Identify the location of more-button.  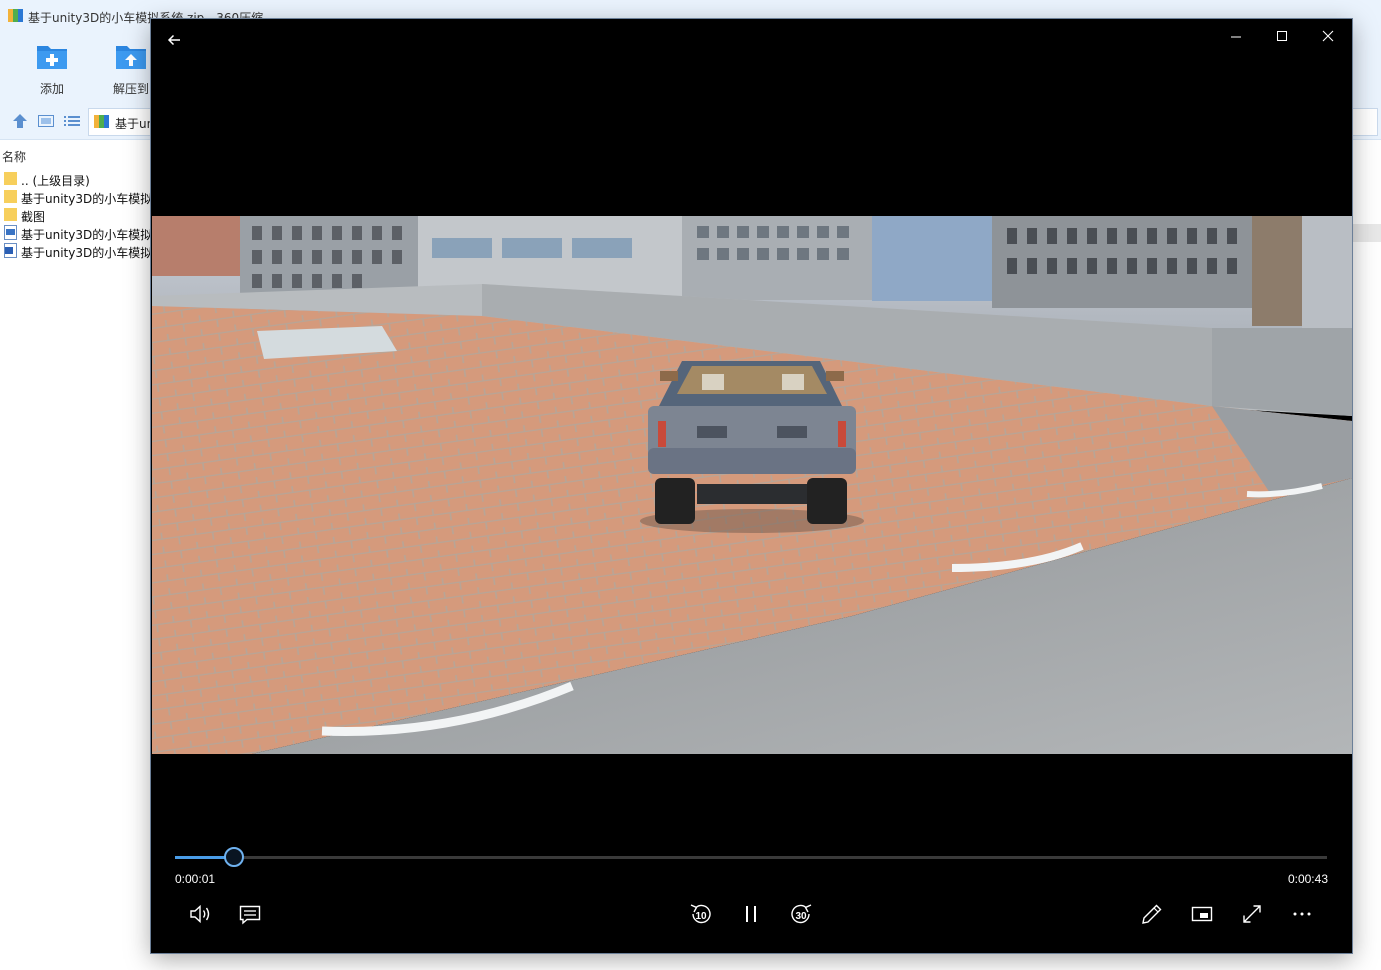
(1302, 914).